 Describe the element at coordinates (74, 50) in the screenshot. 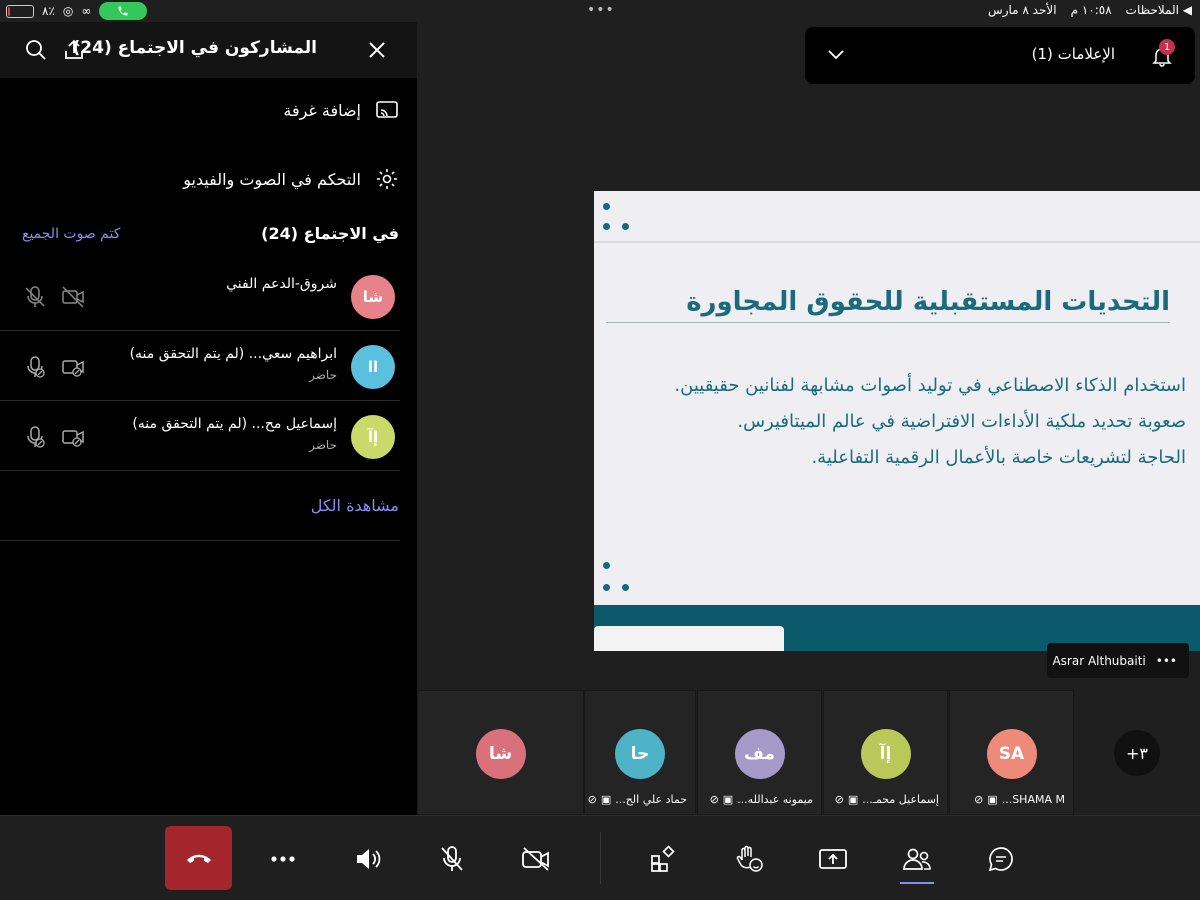

I see `share-icon` at that location.